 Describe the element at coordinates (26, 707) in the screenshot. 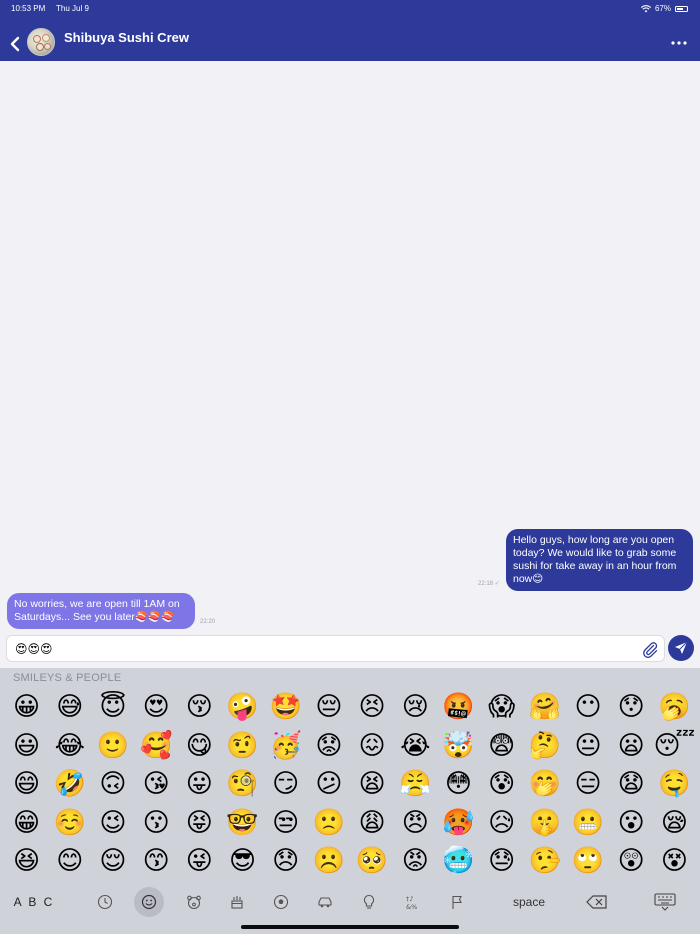

I see `emoji-key: 😀` at that location.